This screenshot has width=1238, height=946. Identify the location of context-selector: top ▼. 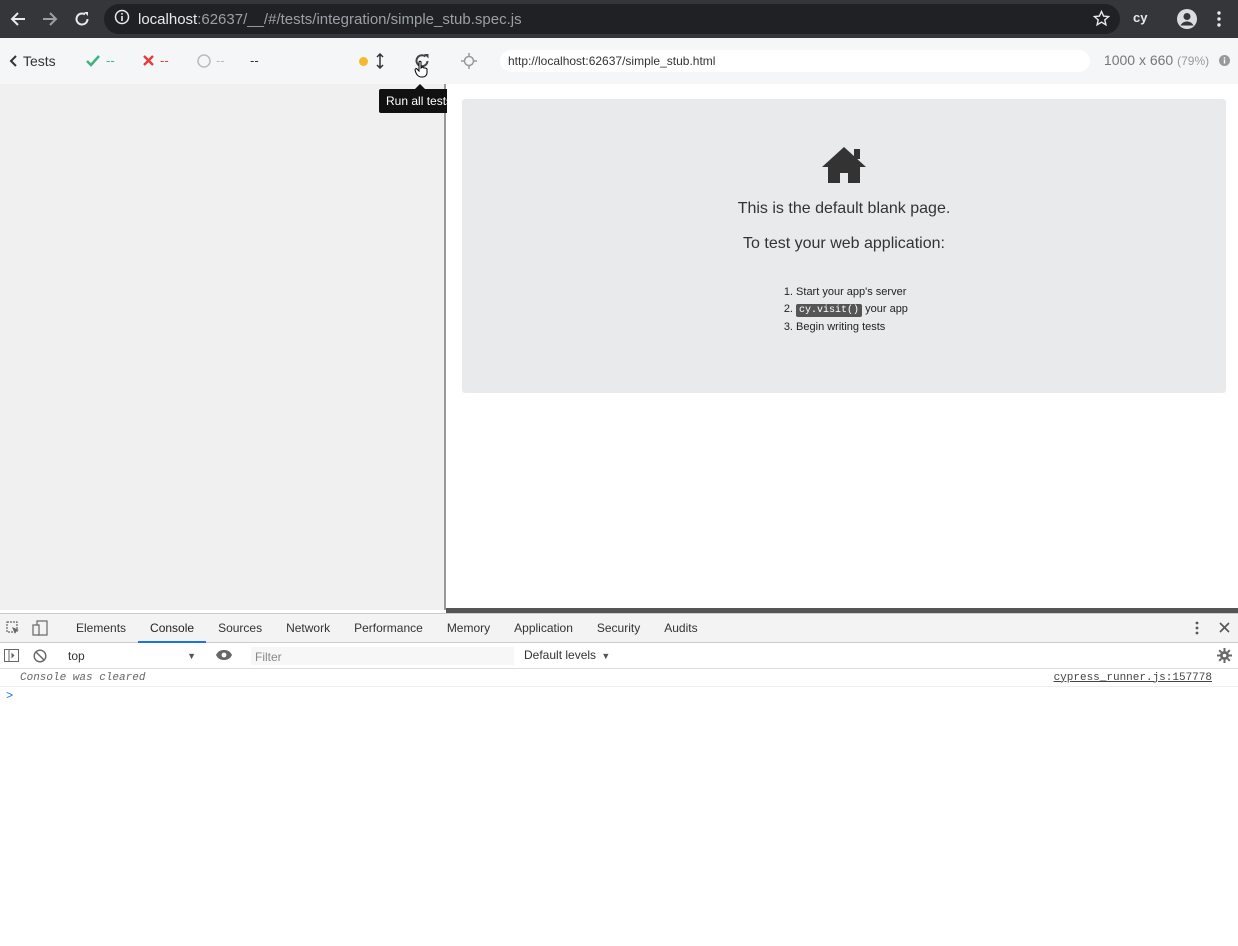
(132, 656).